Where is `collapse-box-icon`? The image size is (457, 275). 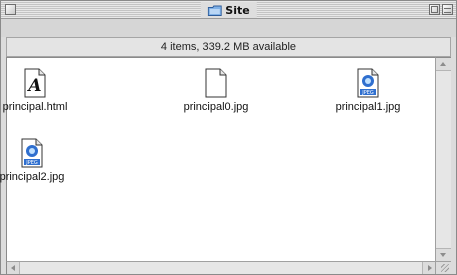
collapse-box-icon is located at coordinates (447, 9).